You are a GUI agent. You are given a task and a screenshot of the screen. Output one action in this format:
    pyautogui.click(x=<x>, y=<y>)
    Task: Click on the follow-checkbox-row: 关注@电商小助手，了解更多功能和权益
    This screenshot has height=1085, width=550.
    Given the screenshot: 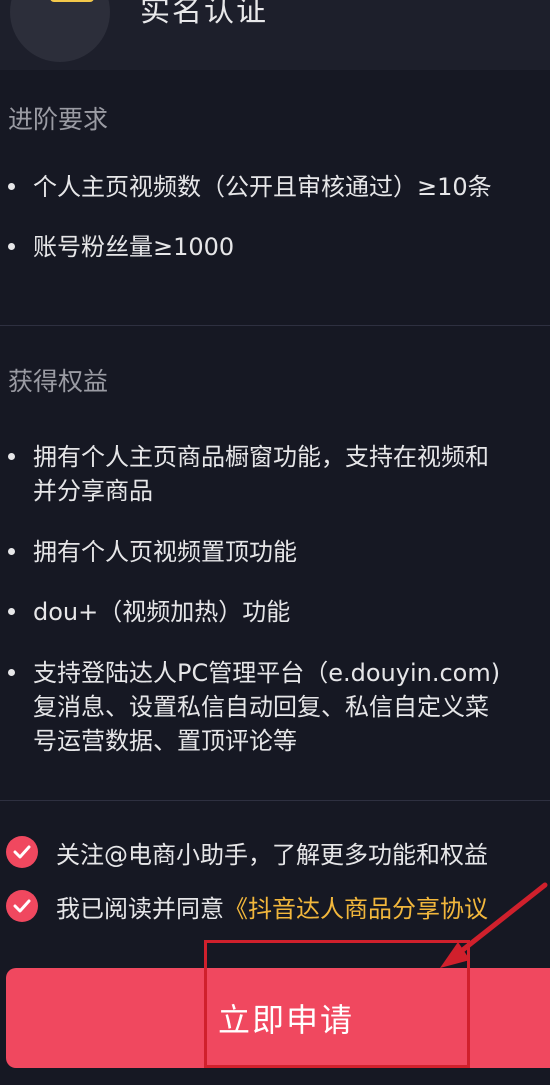 What is the action you would take?
    pyautogui.click(x=247, y=852)
    